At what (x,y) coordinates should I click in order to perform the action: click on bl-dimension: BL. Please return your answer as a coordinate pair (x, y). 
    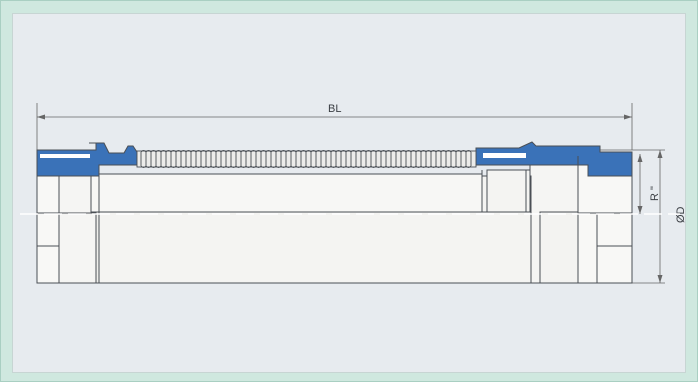
    Looking at the image, I should click on (334, 126).